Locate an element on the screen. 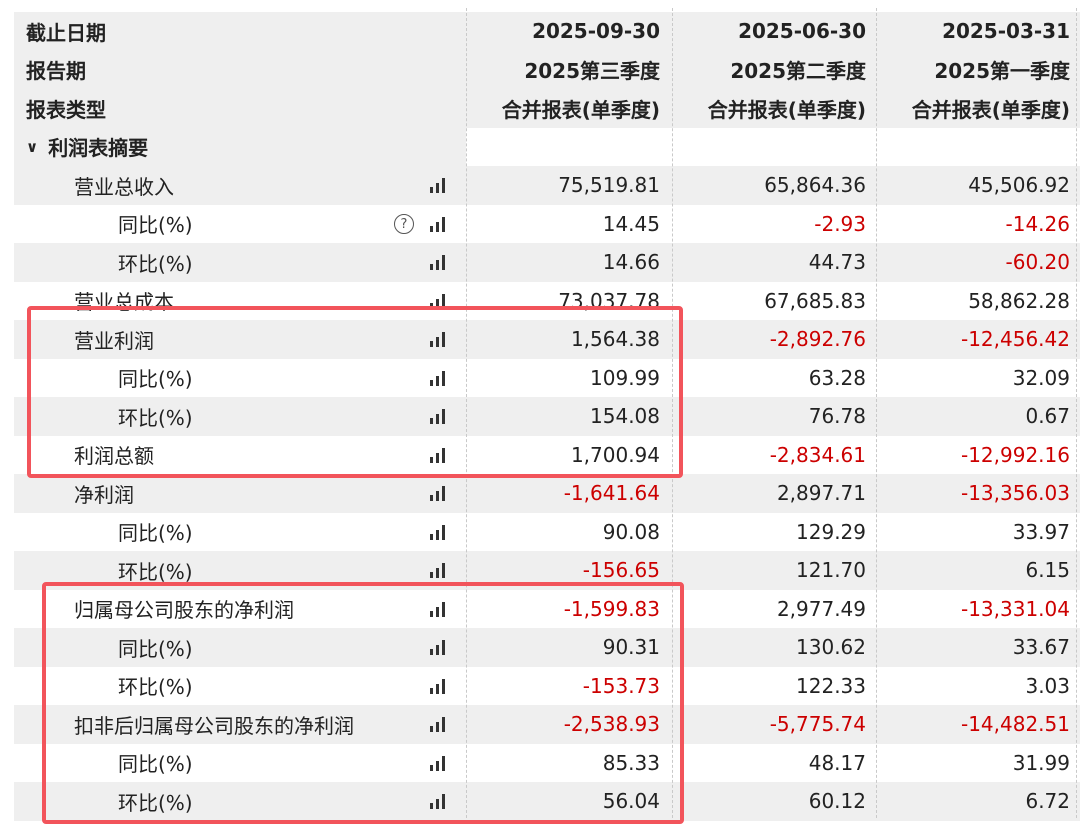 This screenshot has height=824, width=1080. table-row: 同比(%) 90.08 129.29 33.97 is located at coordinates (547, 532).